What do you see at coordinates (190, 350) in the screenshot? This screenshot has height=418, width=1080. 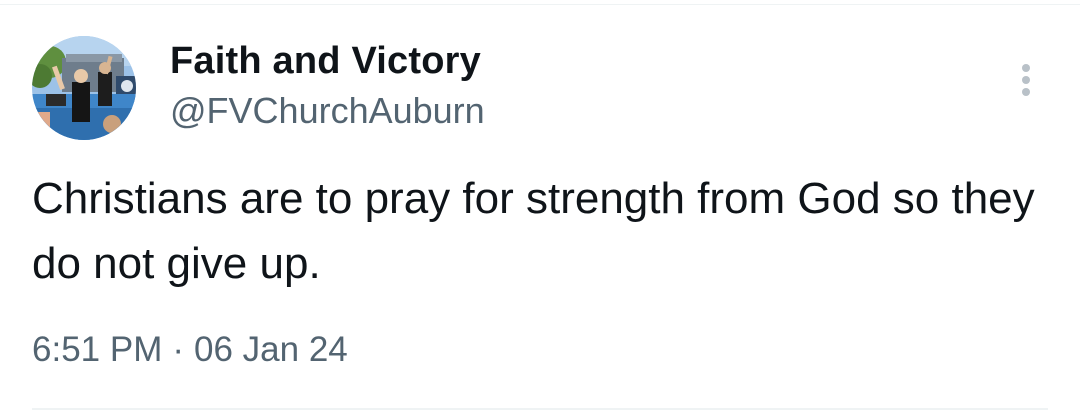 I see `tweet-timestamp: 6:51 PM · 06 Jan 24` at bounding box center [190, 350].